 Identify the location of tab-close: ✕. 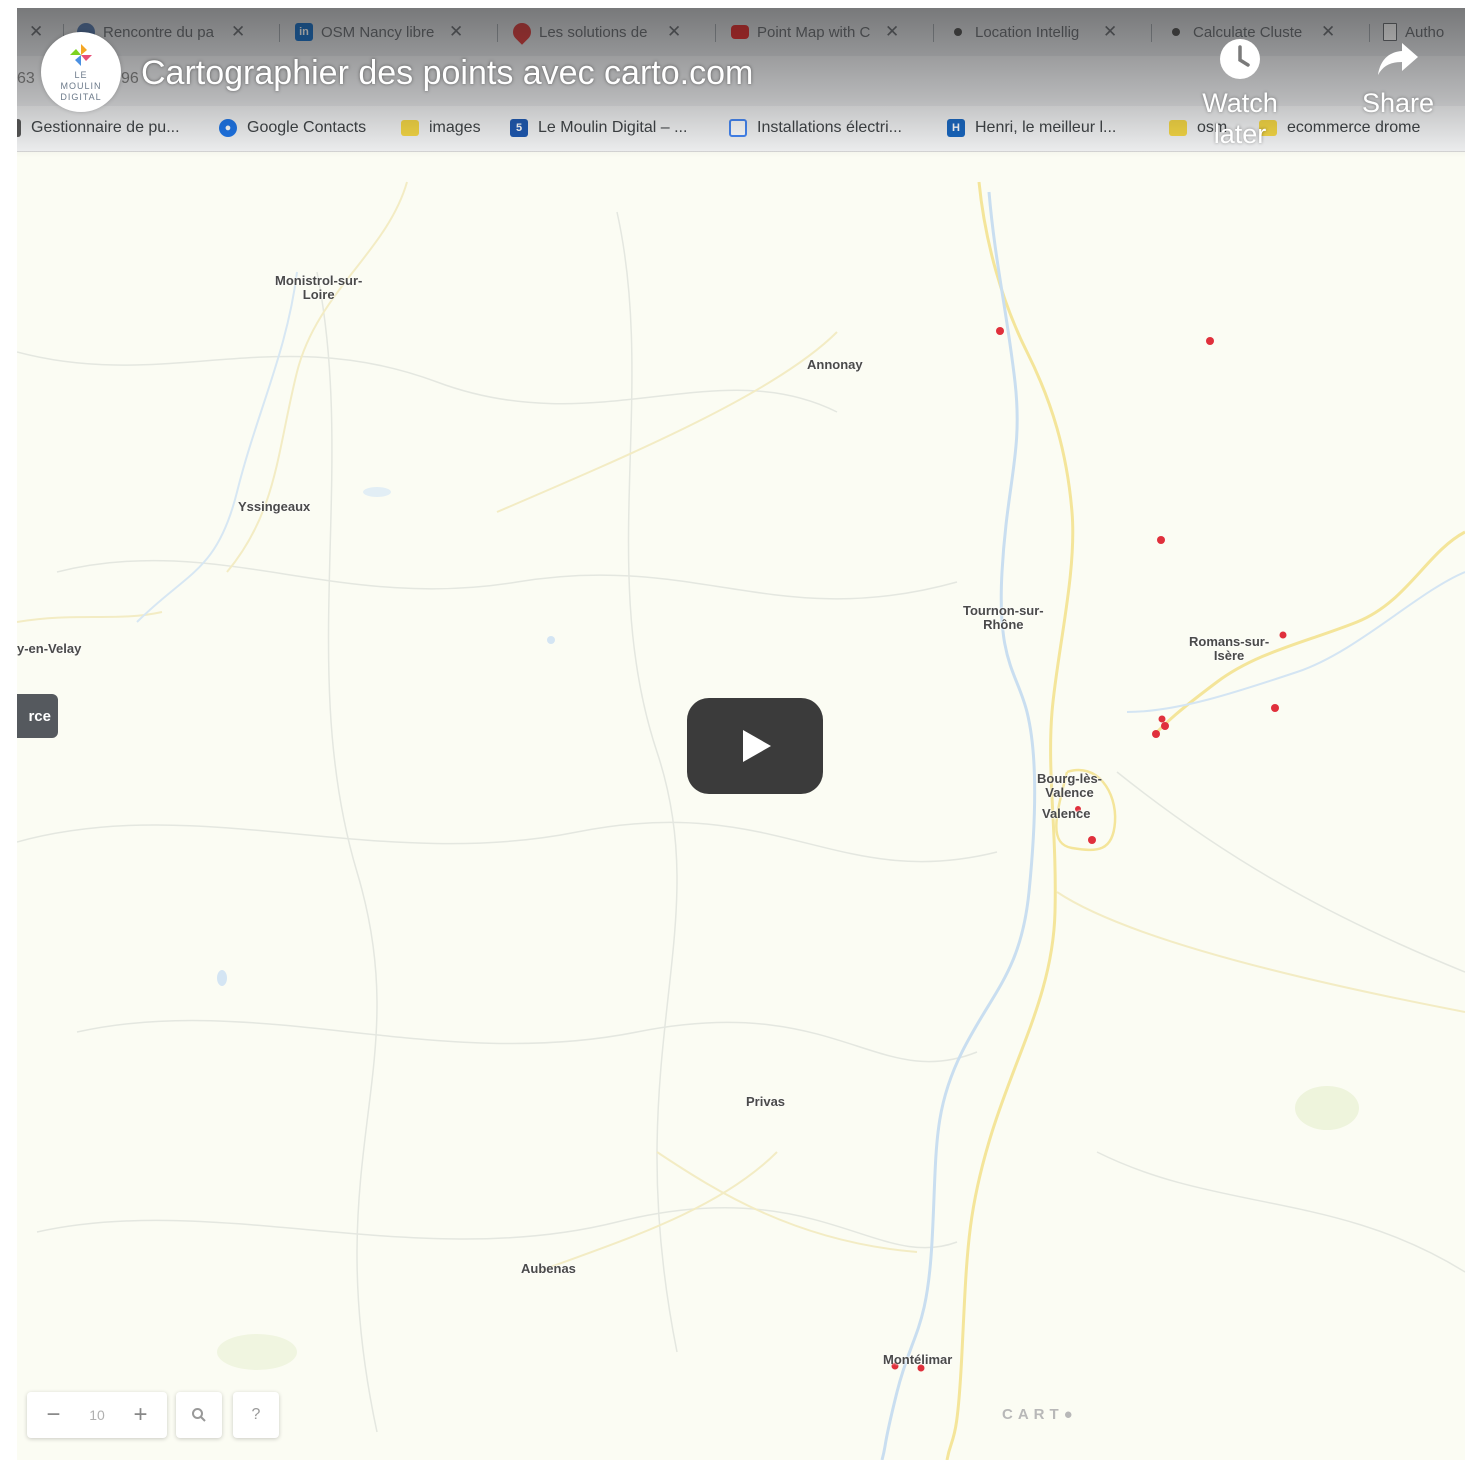
(36, 32).